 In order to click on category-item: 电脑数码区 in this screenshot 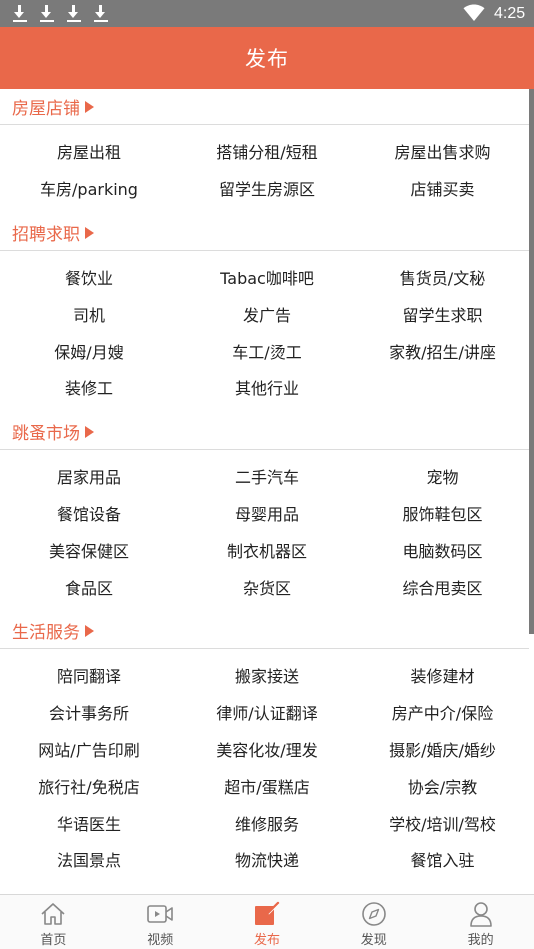, I will do `click(442, 549)`.